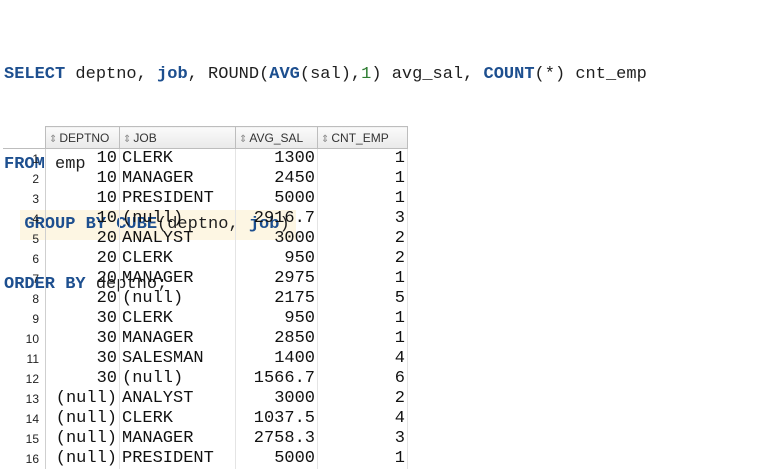 This screenshot has width=765, height=470. Describe the element at coordinates (82, 137) in the screenshot. I see `column-header-deptno: ⇕ DEPTNO` at that location.